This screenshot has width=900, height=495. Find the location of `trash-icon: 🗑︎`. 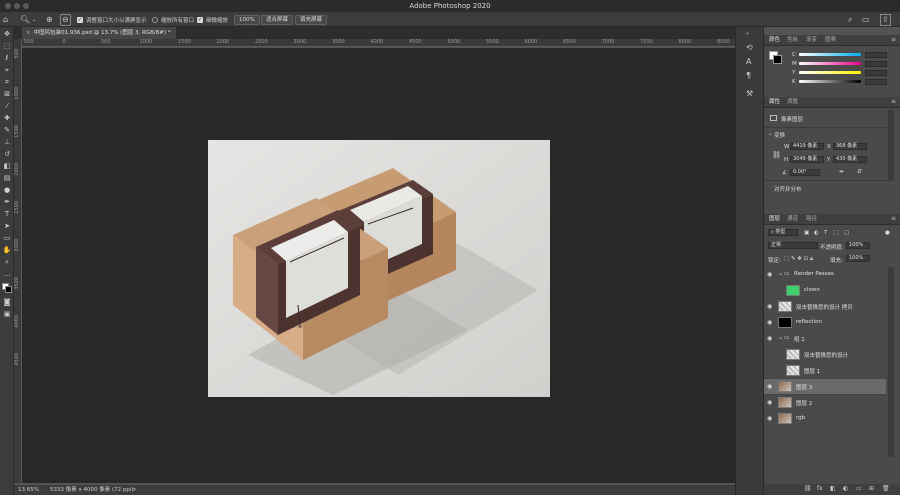

trash-icon: 🗑︎ is located at coordinates (886, 488).